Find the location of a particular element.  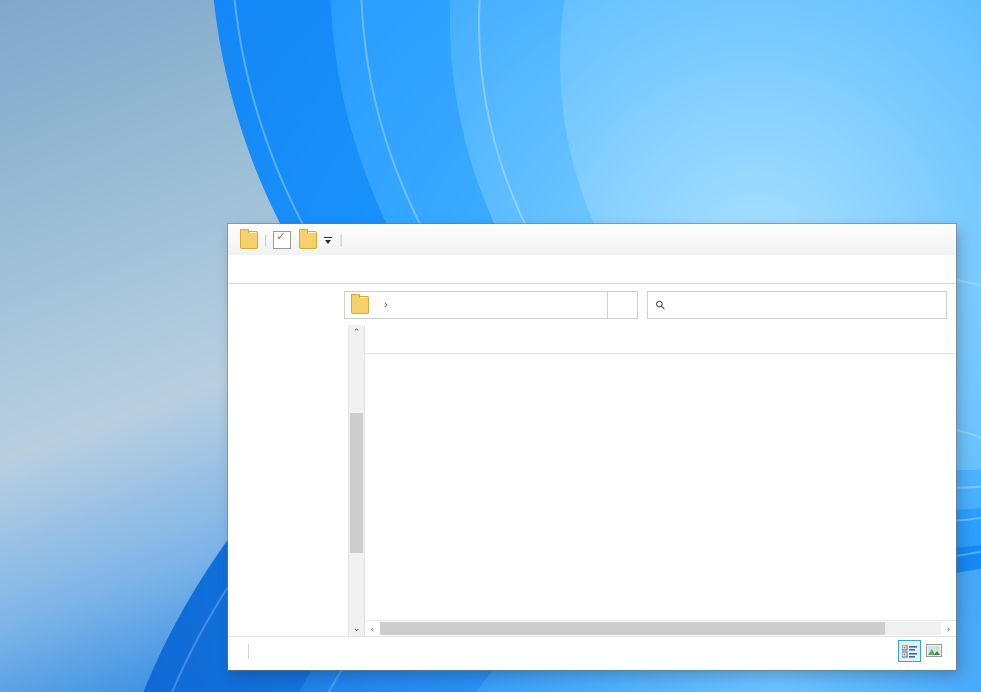

breadcrumb-chevron-icon: › is located at coordinates (386, 304).